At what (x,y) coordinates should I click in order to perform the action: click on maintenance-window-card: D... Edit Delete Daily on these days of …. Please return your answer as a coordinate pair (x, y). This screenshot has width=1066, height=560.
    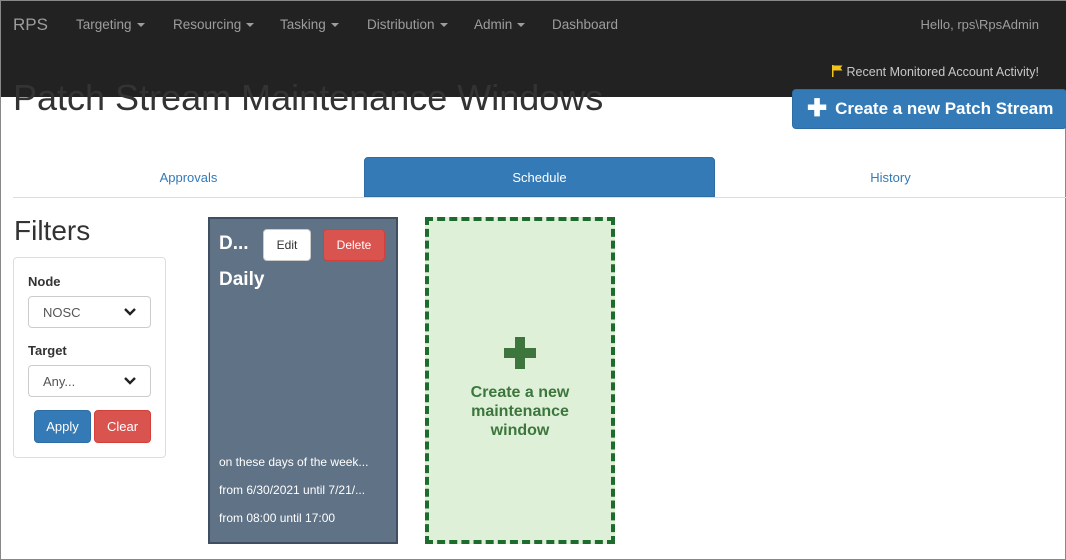
    Looking at the image, I should click on (303, 380).